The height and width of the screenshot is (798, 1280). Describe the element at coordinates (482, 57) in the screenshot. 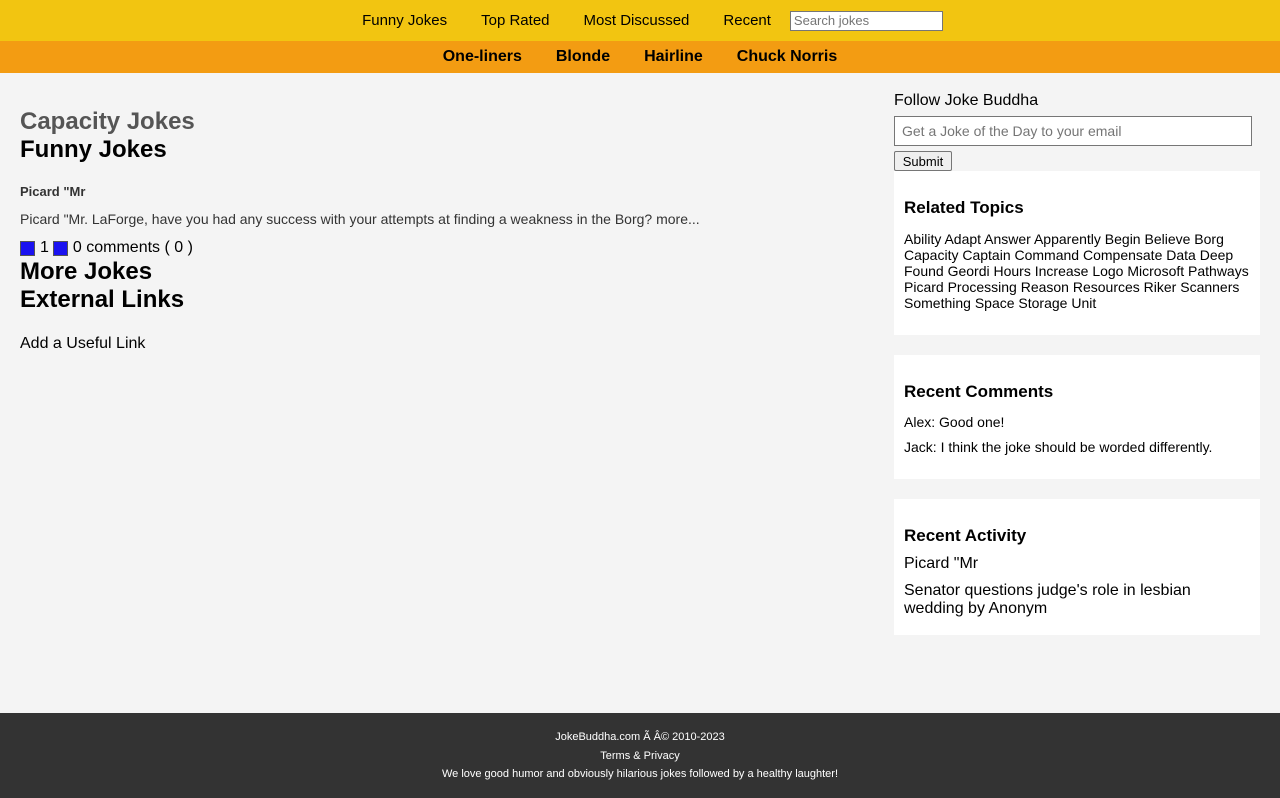

I see `nav-one-liners: One-liners` at that location.